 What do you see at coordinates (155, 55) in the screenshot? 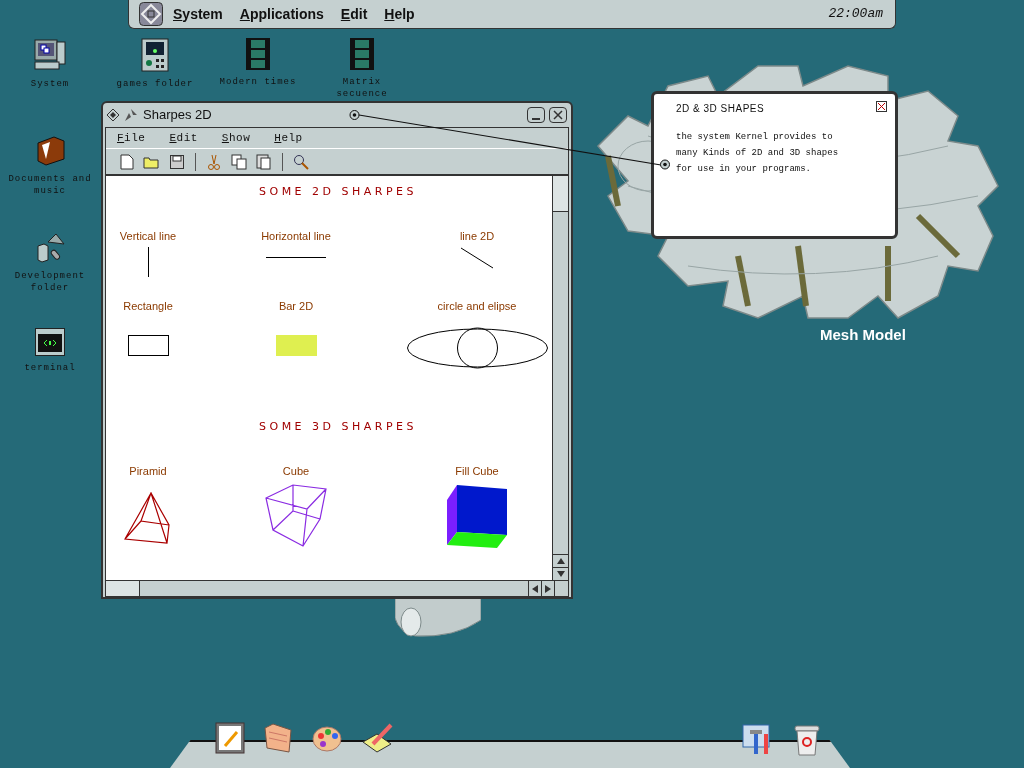
I see `games-icon` at bounding box center [155, 55].